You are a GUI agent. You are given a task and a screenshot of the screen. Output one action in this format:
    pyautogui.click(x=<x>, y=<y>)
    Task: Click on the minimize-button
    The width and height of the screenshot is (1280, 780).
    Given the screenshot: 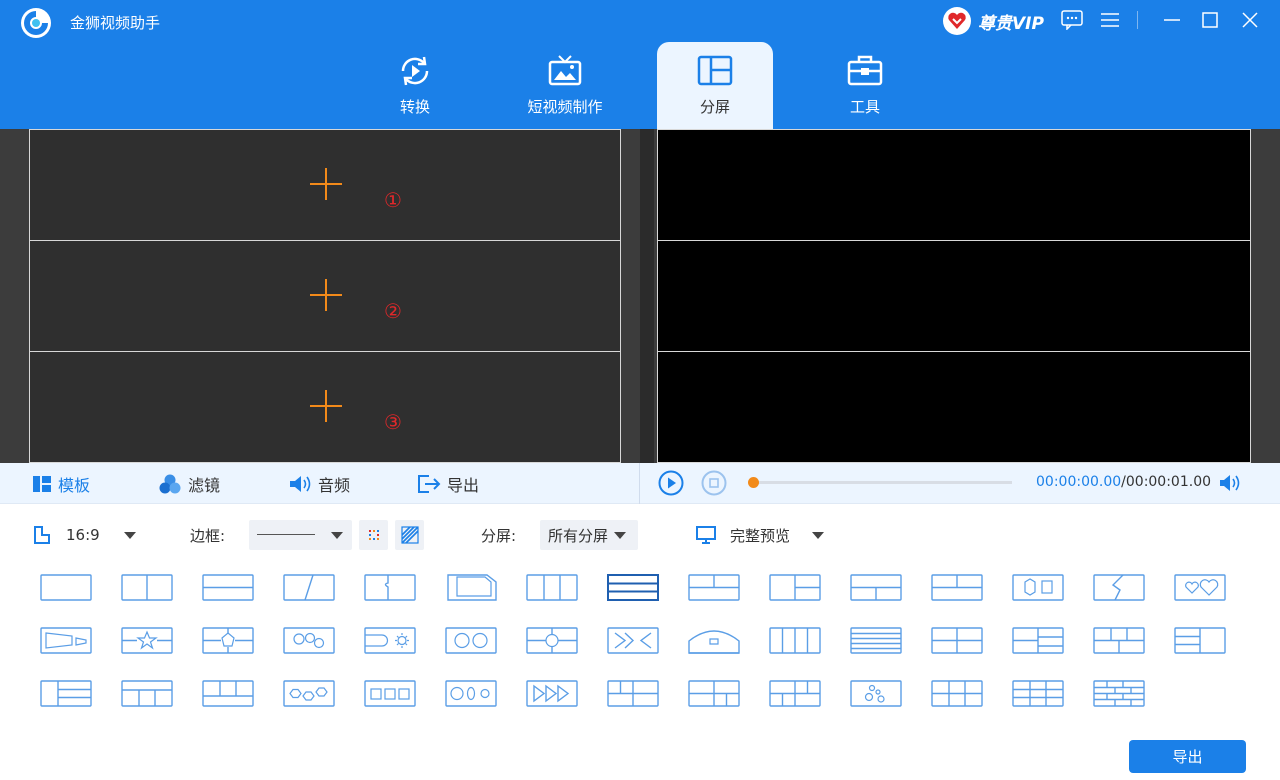 What is the action you would take?
    pyautogui.click(x=1172, y=20)
    